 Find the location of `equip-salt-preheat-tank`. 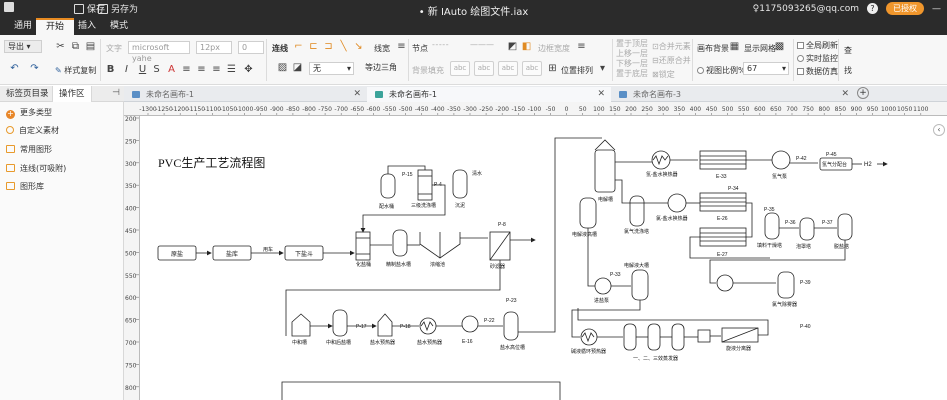

equip-salt-preheat-tank is located at coordinates (385, 325).